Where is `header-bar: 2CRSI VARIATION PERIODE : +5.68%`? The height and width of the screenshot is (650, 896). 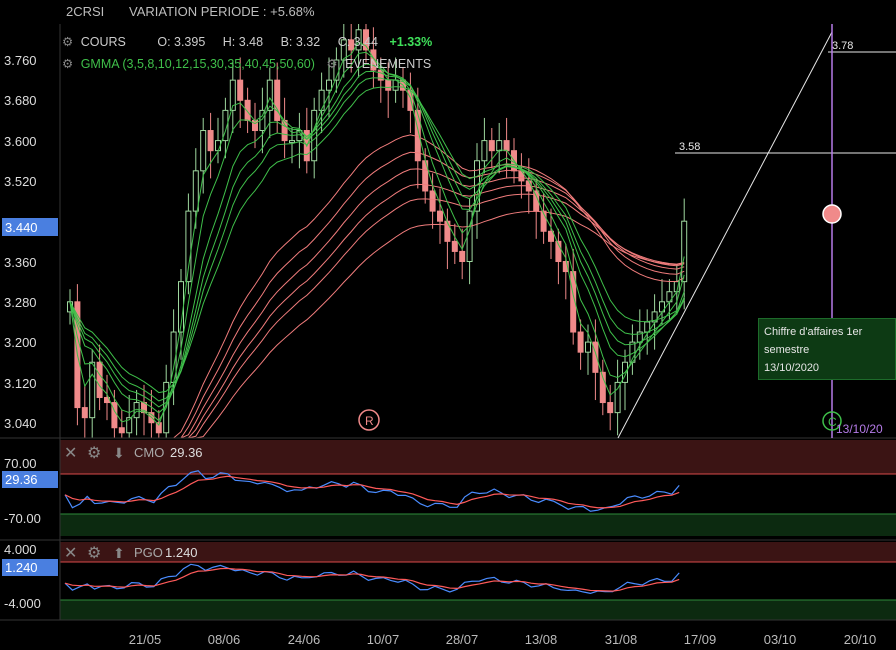
header-bar: 2CRSI VARIATION PERIODE : +5.68% is located at coordinates (448, 12).